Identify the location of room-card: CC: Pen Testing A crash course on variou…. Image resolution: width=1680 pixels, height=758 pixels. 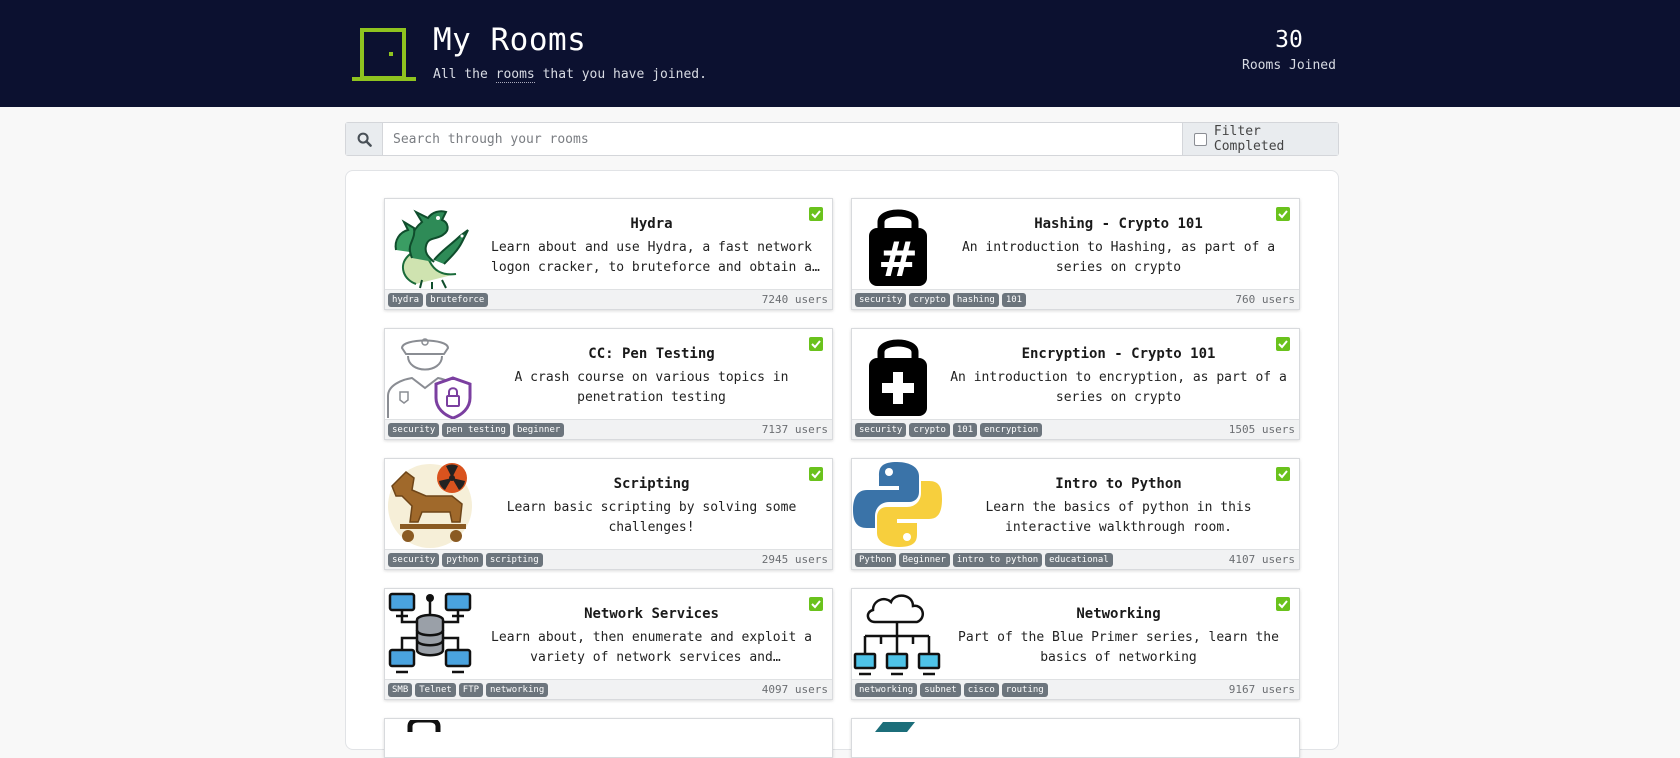
(608, 384).